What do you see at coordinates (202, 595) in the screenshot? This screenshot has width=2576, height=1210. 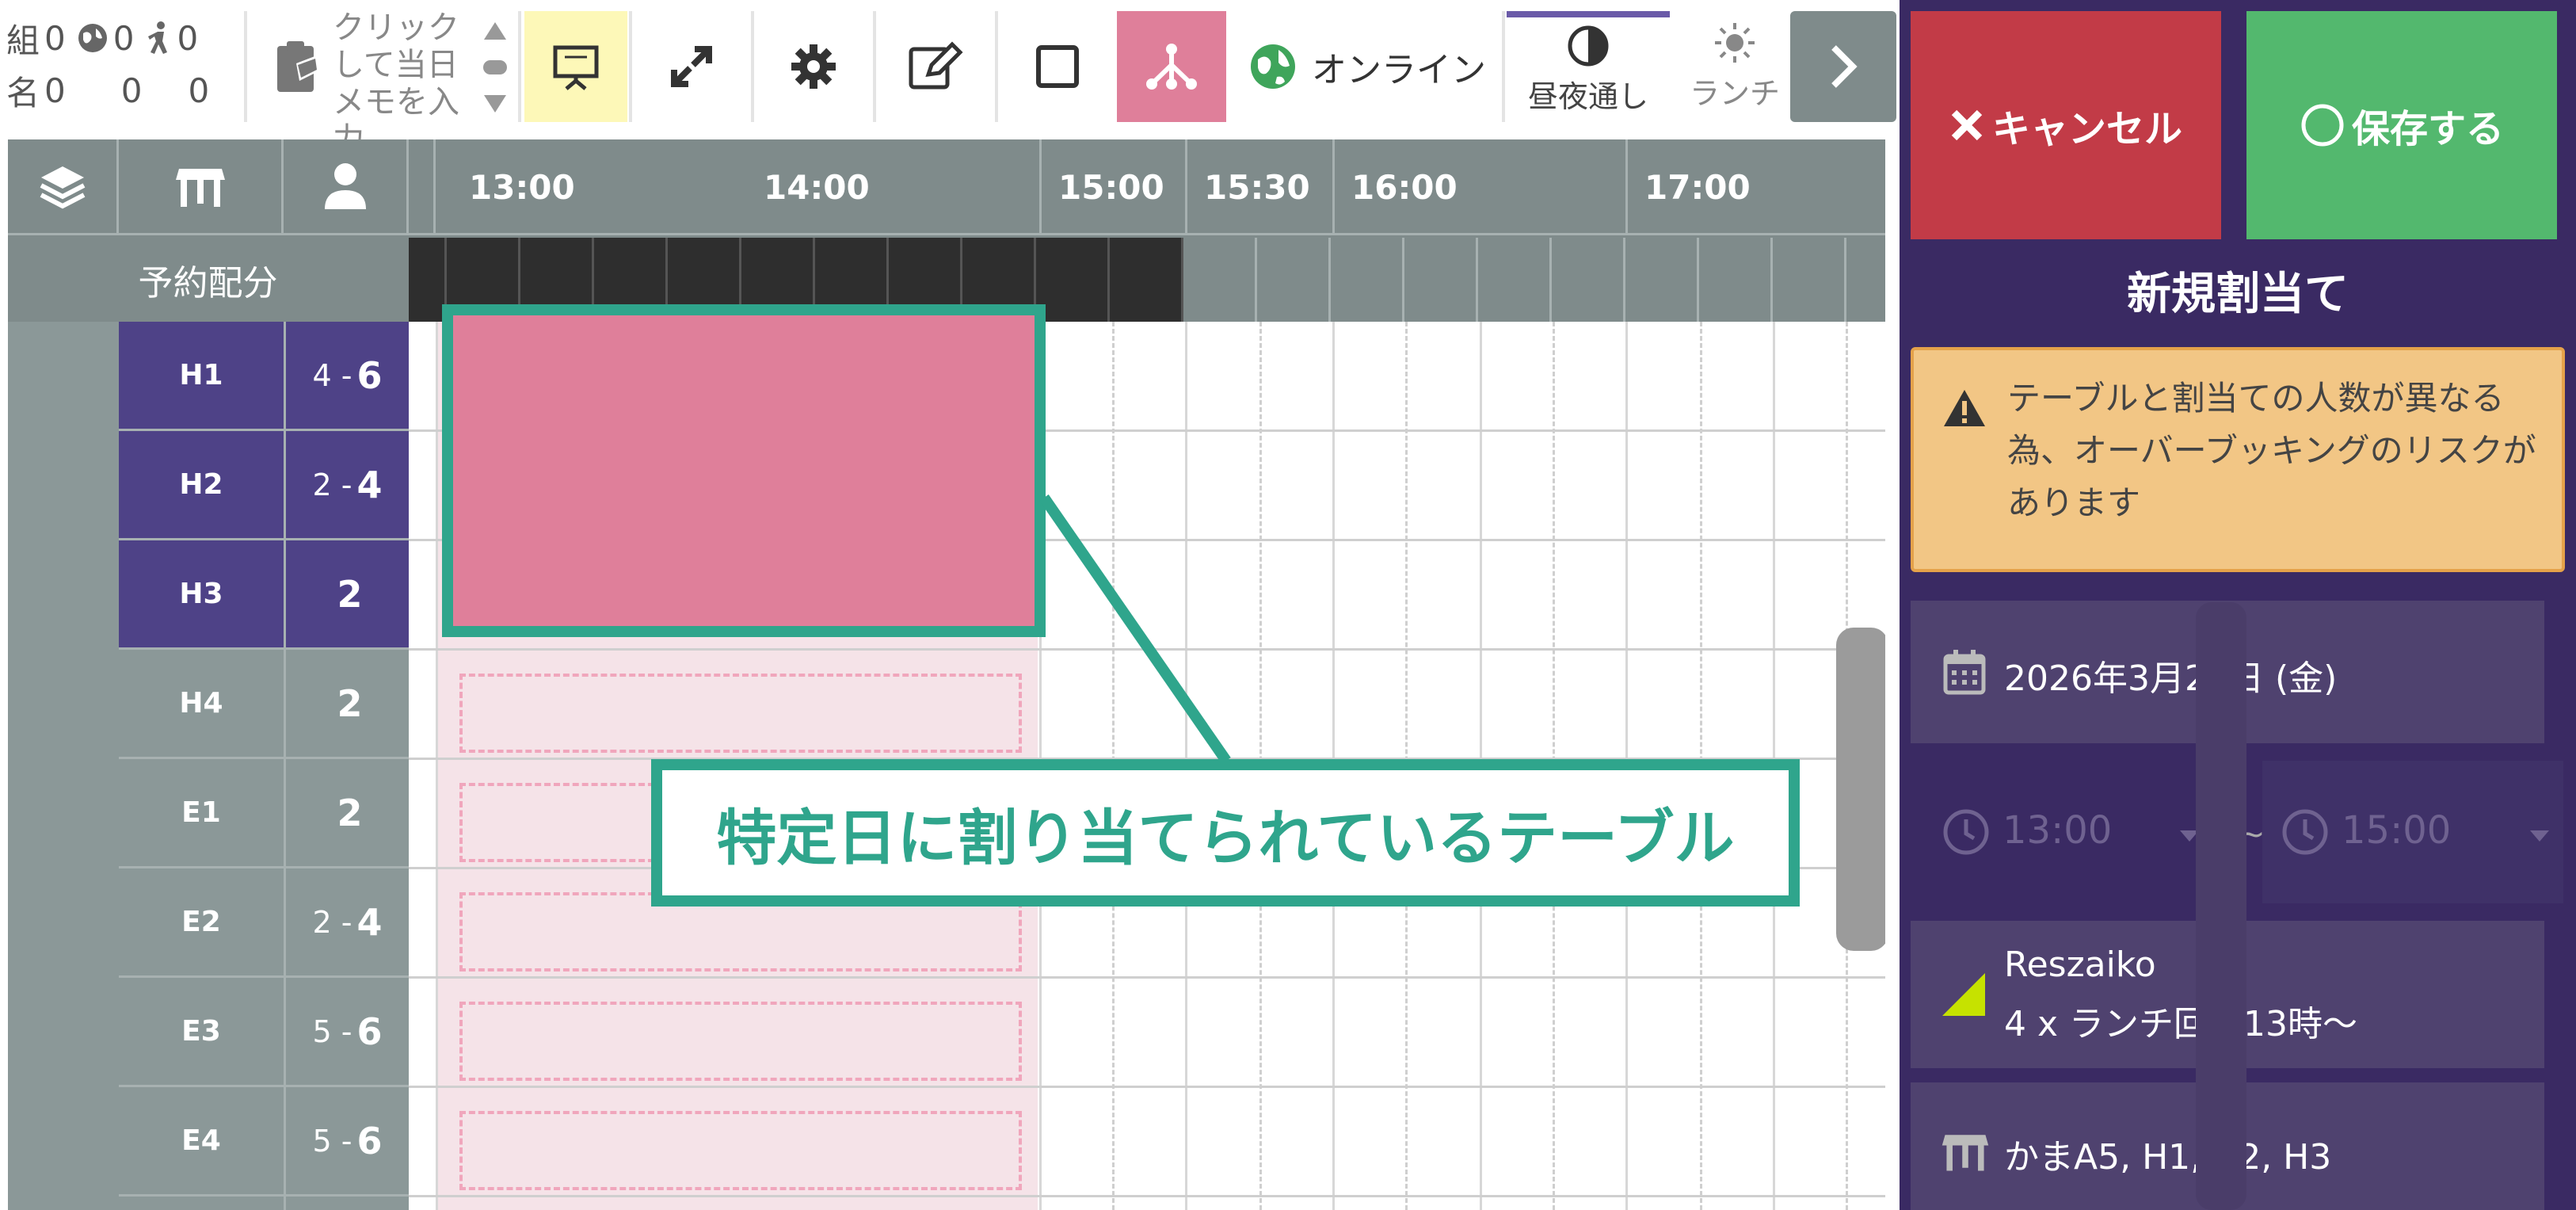 I see `table-name: H3` at bounding box center [202, 595].